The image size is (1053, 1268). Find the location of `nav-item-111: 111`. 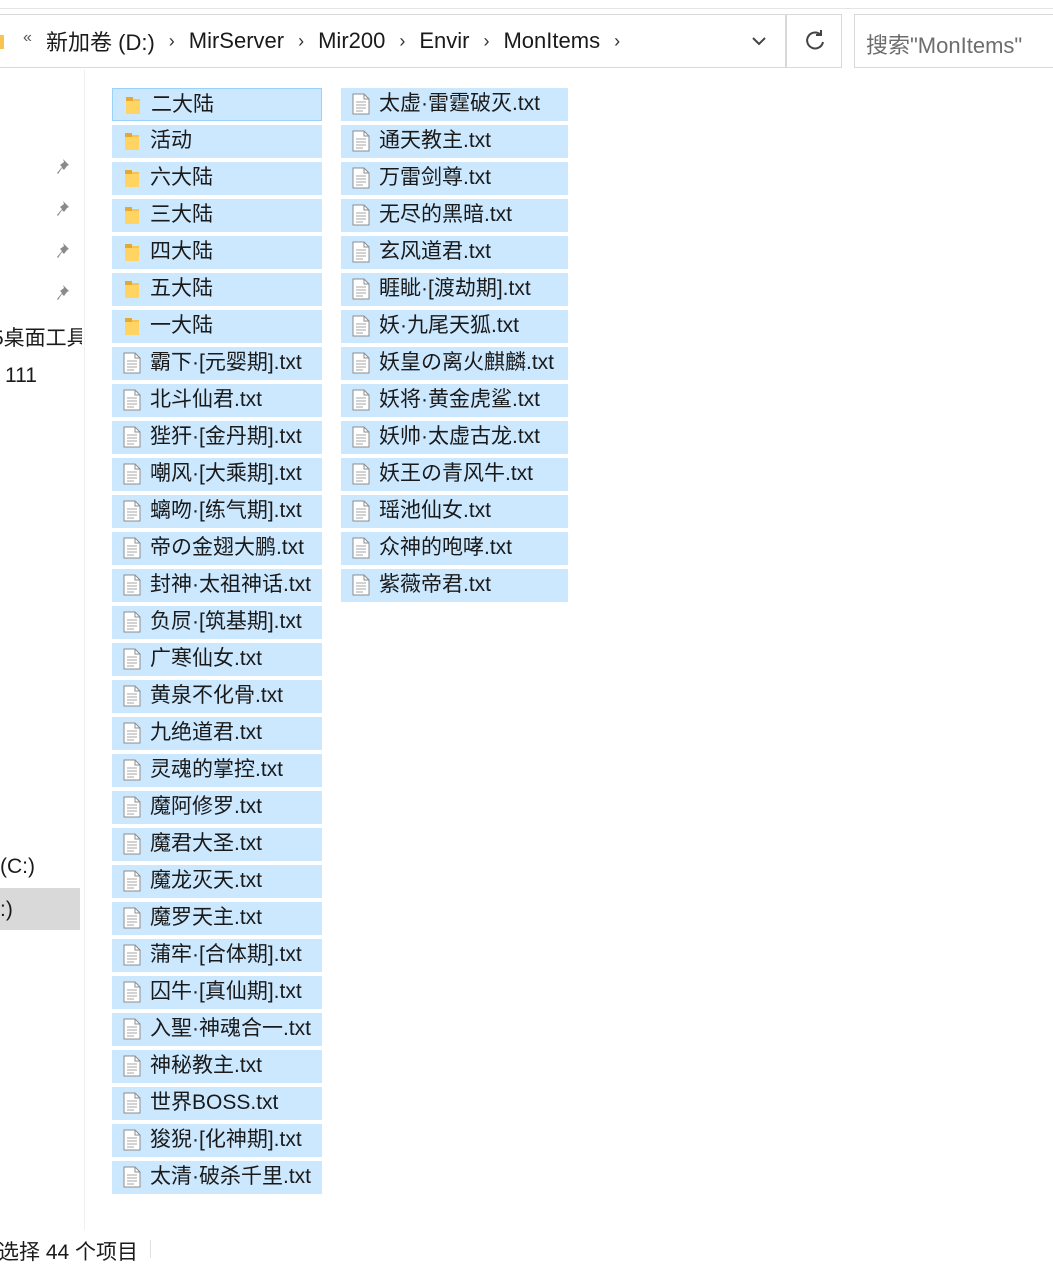

nav-item-111: 111 is located at coordinates (21, 376).